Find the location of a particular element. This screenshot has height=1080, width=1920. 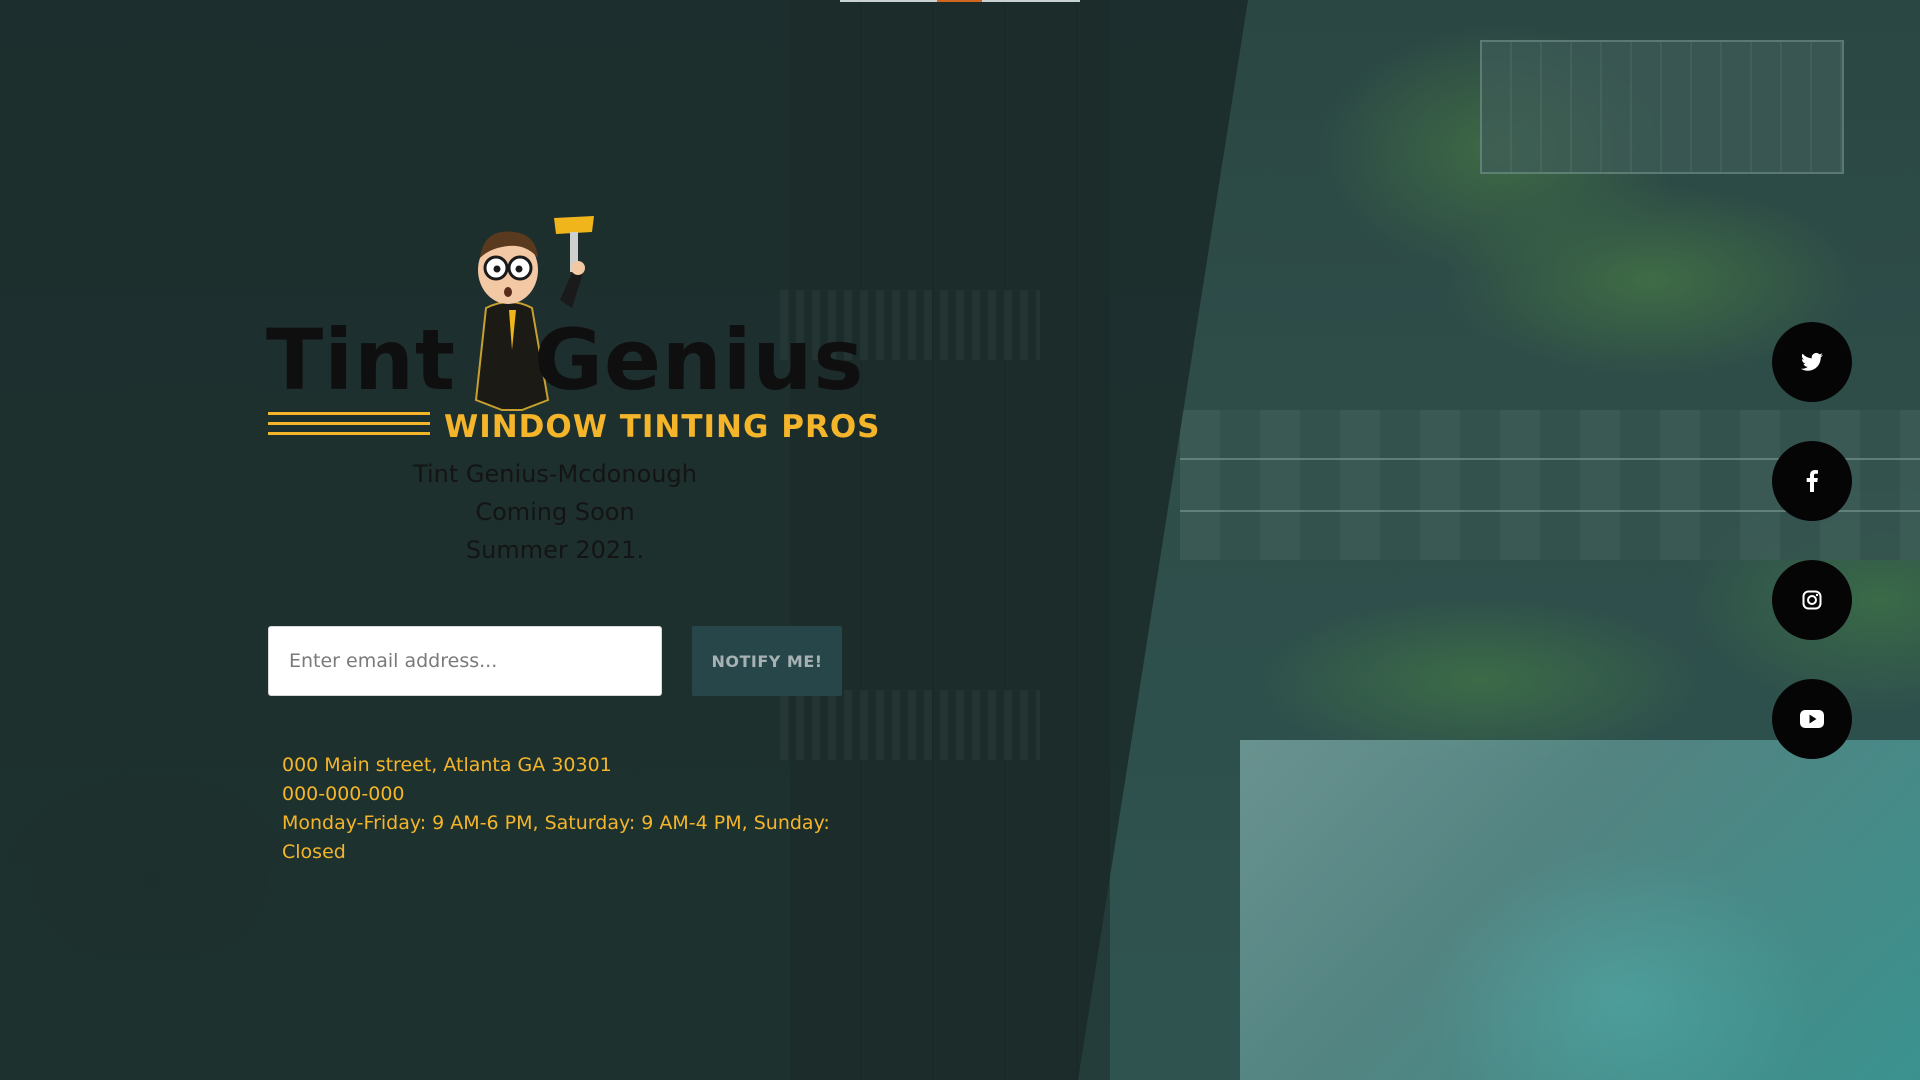

headline-business-name: Tint Genius-Mcdonough is located at coordinates (555, 474).